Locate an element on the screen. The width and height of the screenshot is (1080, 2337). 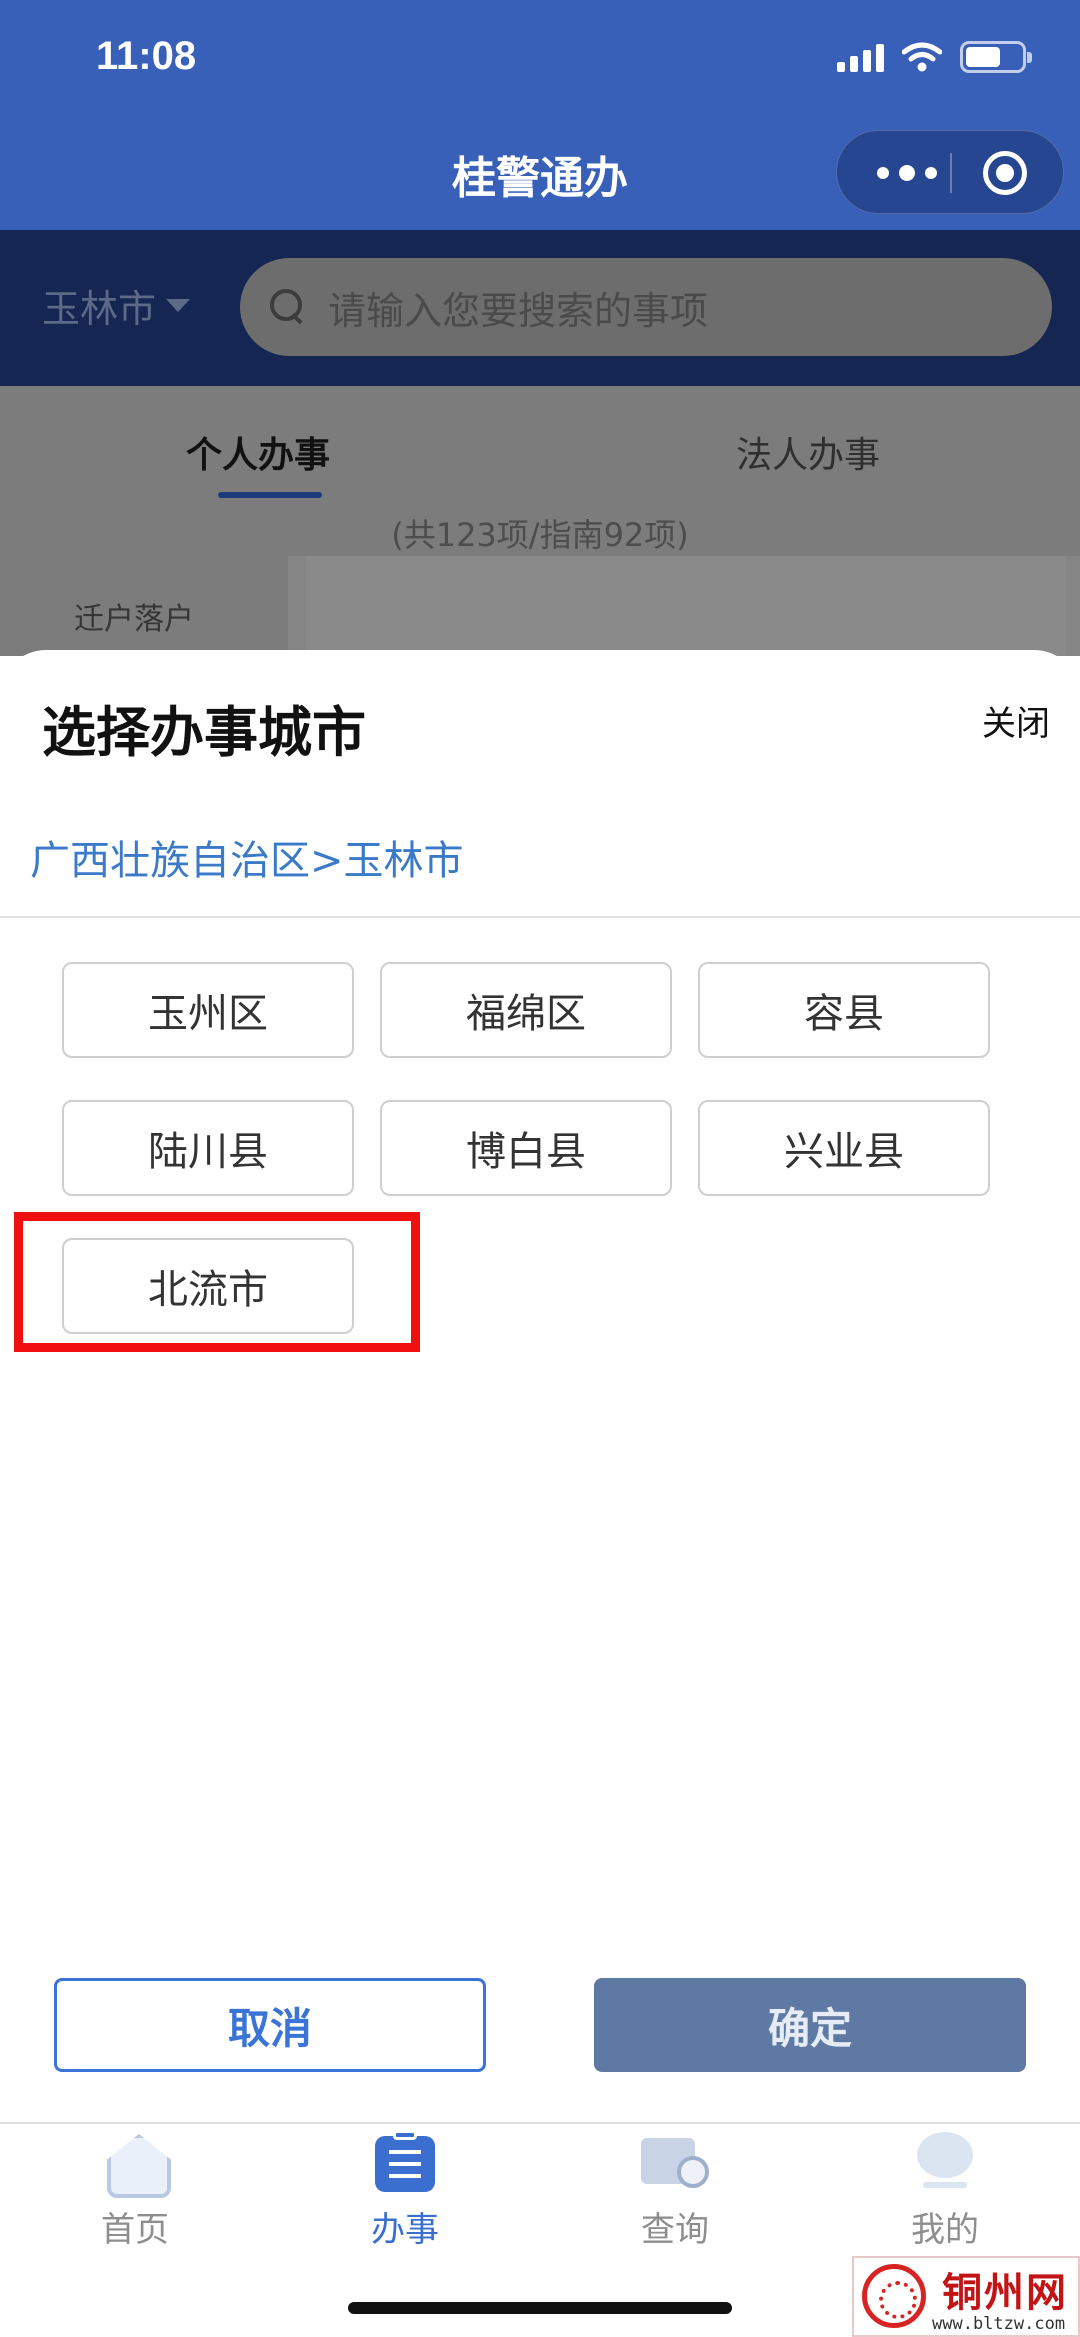
site-watermark: 铜州网 www.bltzw.com is located at coordinates (966, 2296).